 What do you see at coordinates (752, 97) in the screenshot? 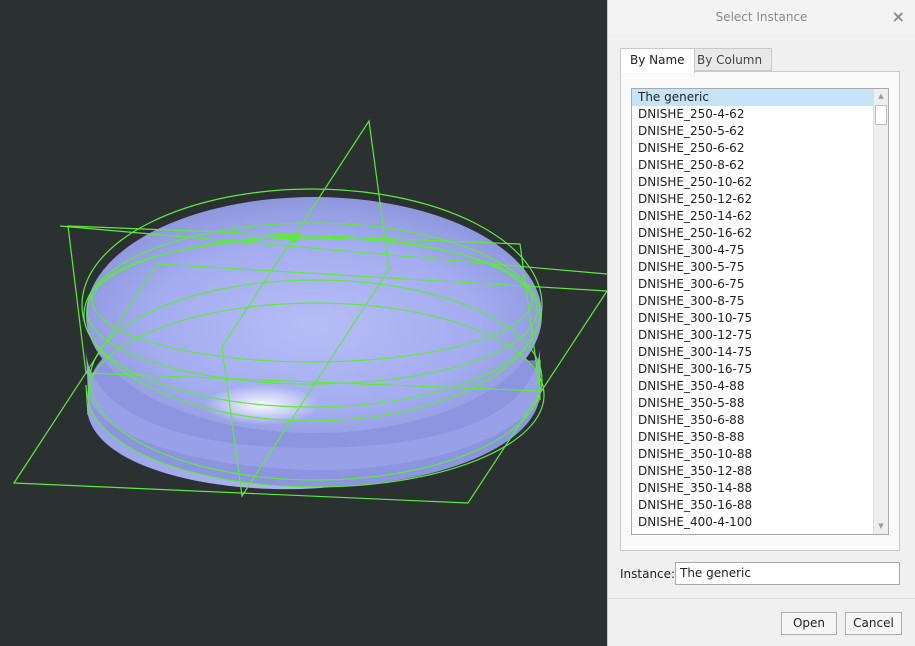
I see `list-item: The generic` at bounding box center [752, 97].